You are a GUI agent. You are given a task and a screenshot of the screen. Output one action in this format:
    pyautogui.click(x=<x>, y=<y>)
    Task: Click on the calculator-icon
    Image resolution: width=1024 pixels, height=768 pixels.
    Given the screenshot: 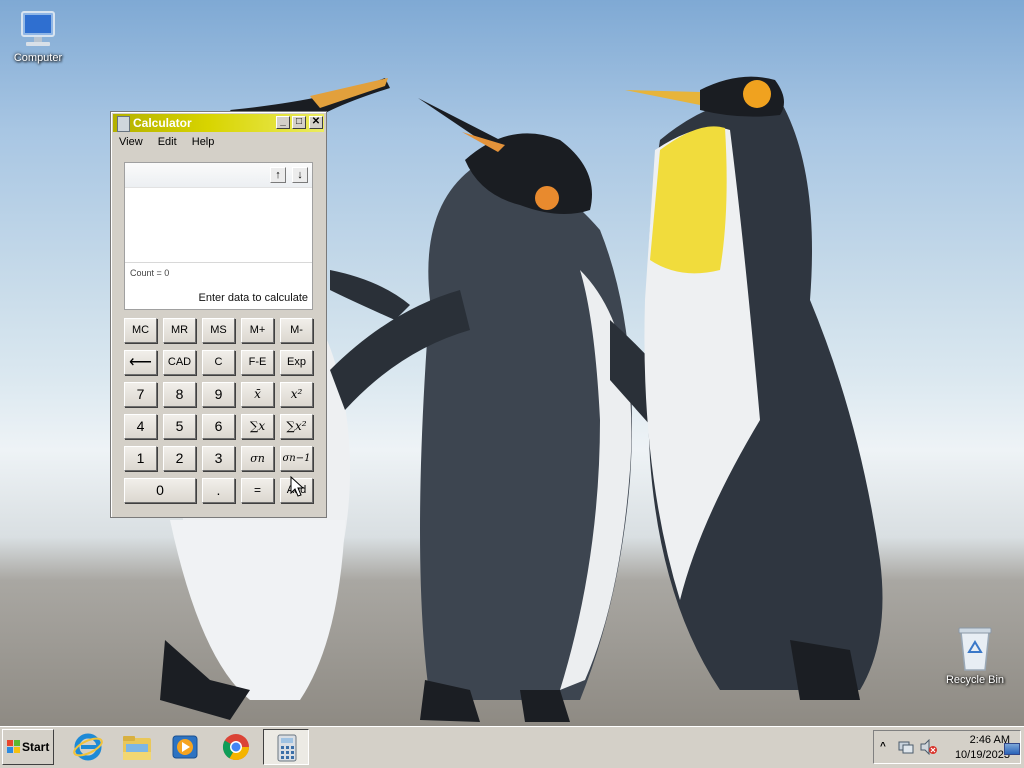 What is the action you would take?
    pyautogui.click(x=287, y=748)
    